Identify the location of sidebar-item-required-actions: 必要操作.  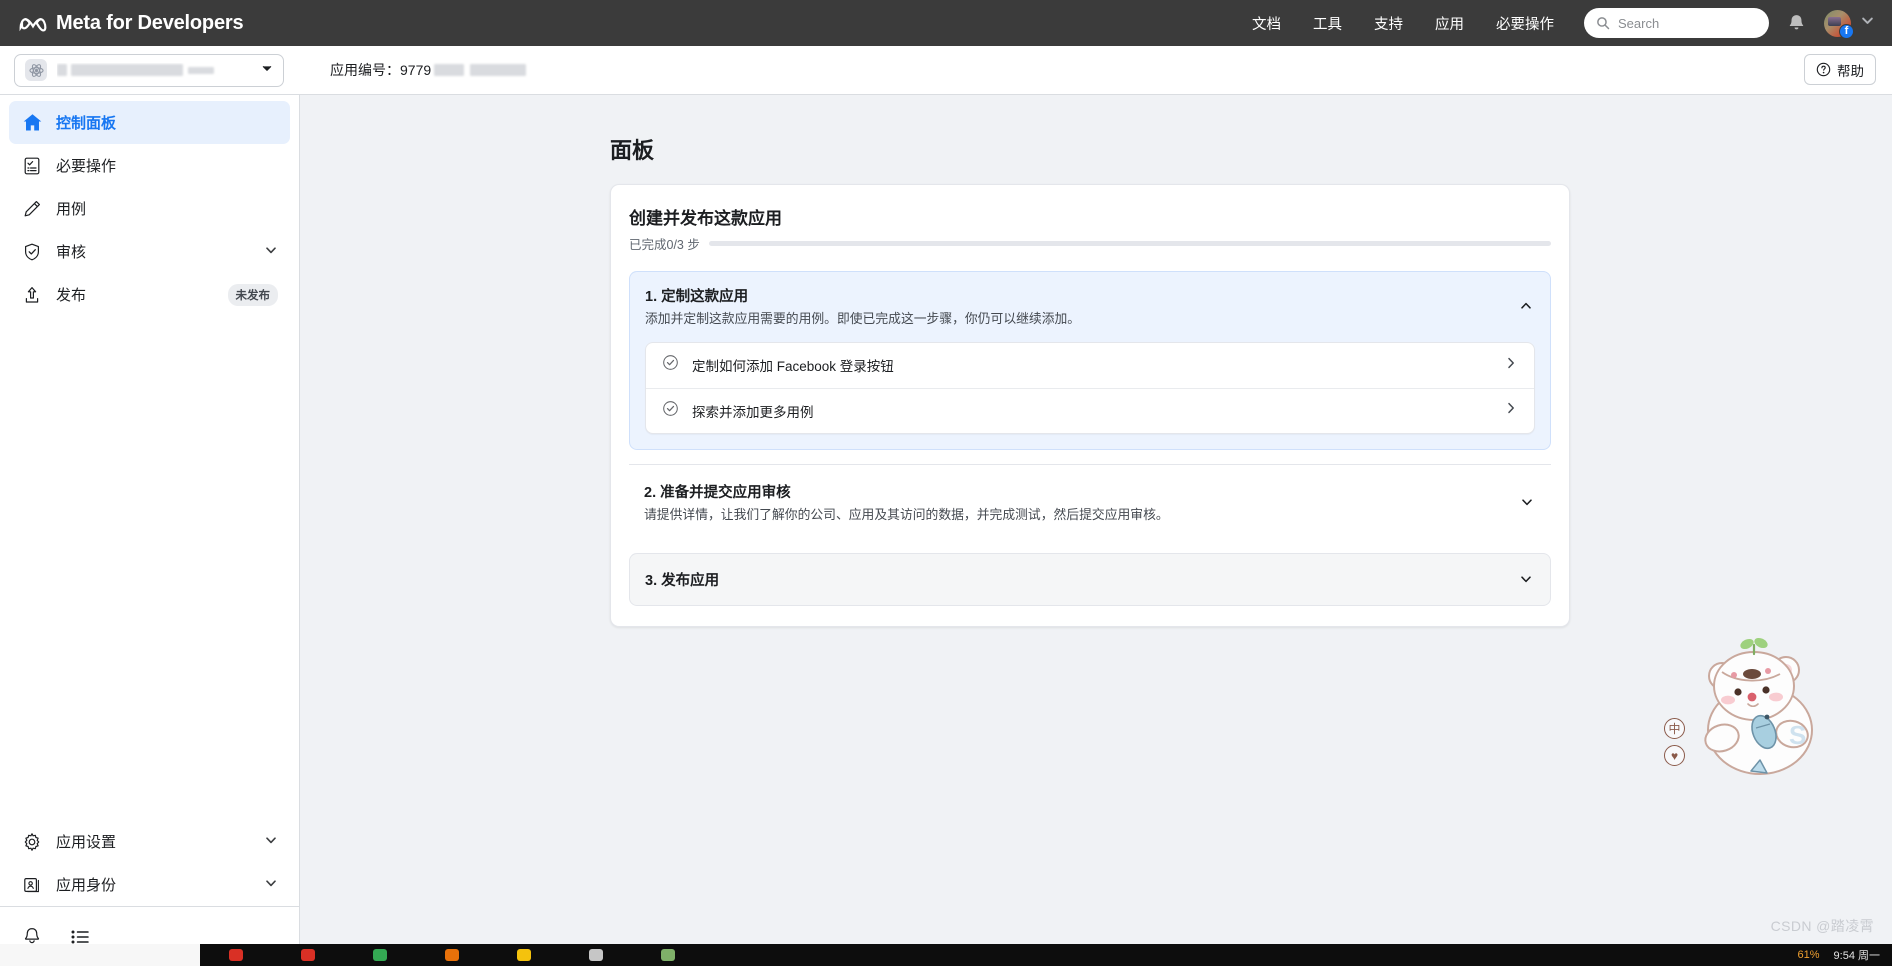
(149, 165).